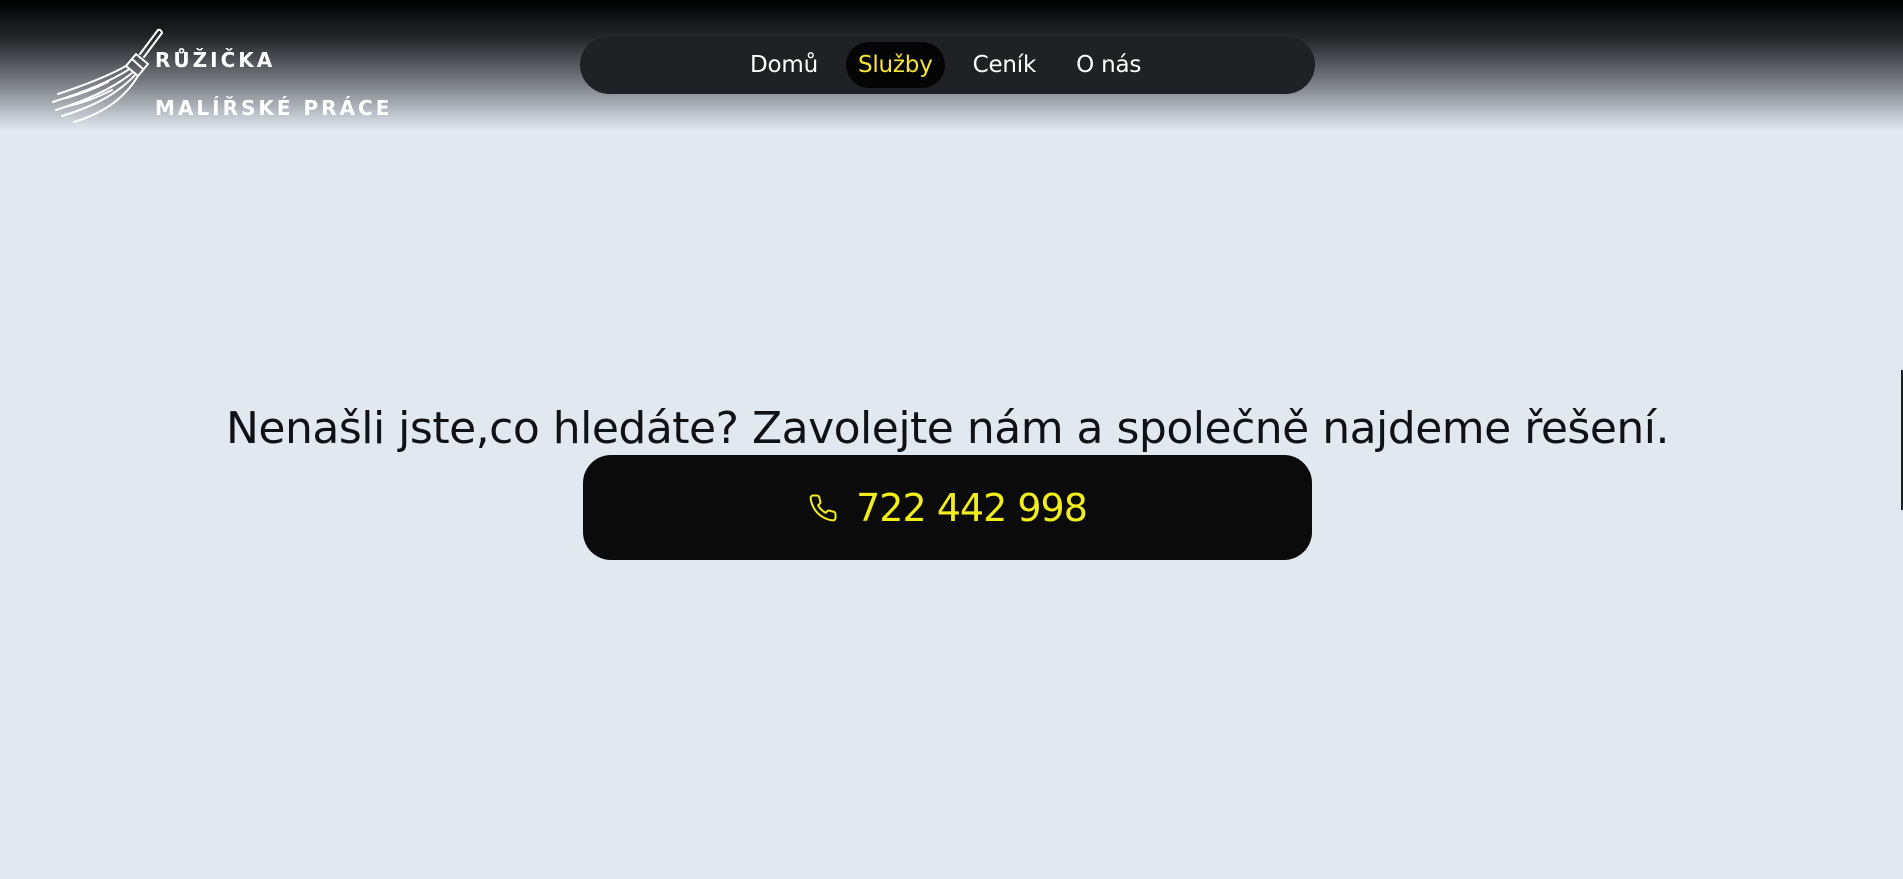 The image size is (1903, 879). What do you see at coordinates (823, 508) in the screenshot?
I see `phone-icon` at bounding box center [823, 508].